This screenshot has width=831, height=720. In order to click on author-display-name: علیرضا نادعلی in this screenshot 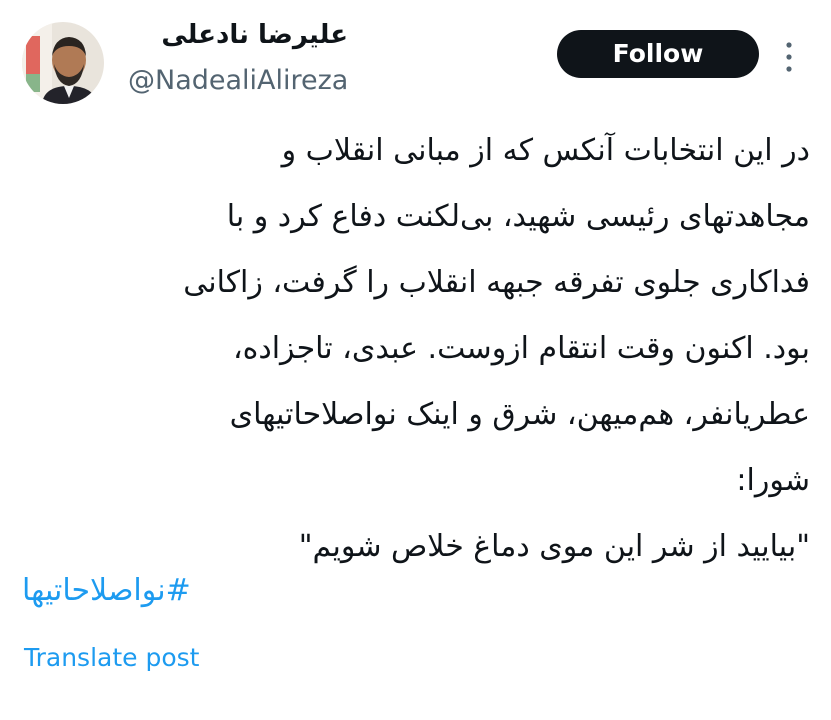, I will do `click(238, 35)`.